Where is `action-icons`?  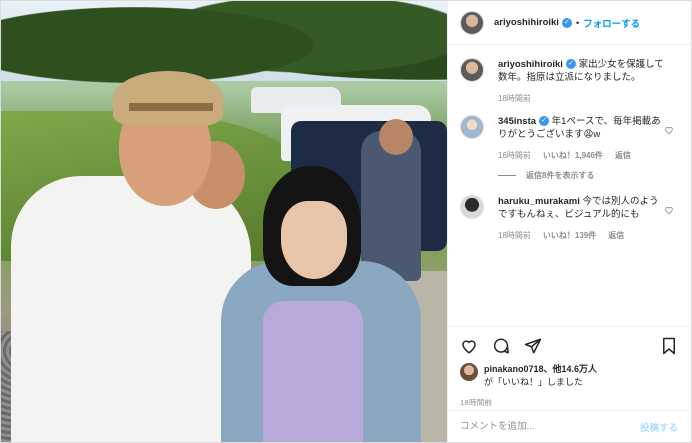 action-icons is located at coordinates (569, 346).